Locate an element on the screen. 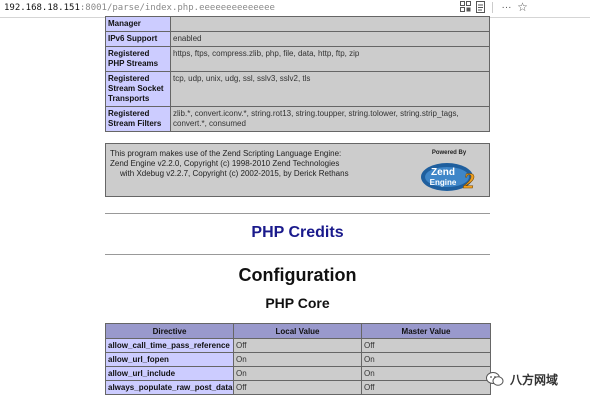 This screenshot has width=590, height=405. row-label: Registered Stream Socket Transports is located at coordinates (138, 89).